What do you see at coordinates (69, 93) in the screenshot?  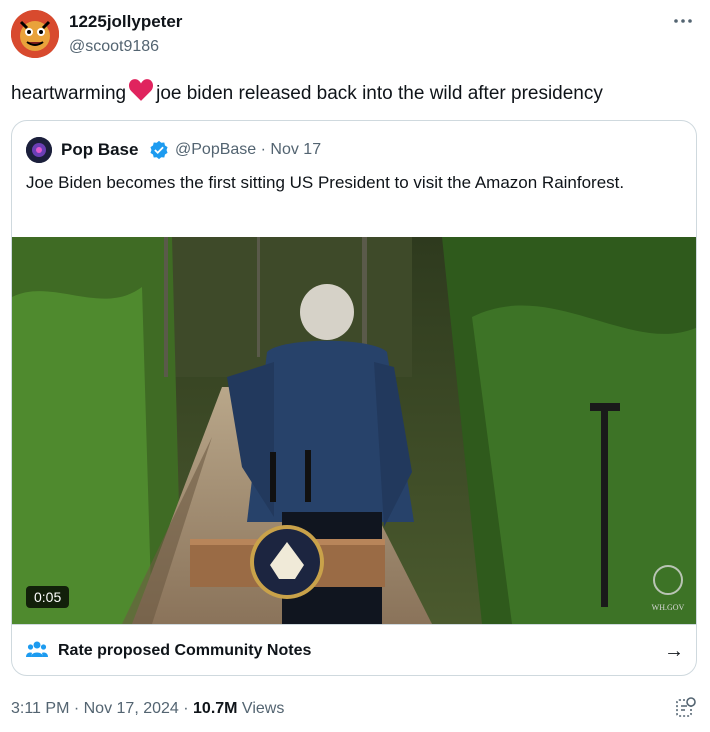 I see `tweet-text-start: heartwarming` at bounding box center [69, 93].